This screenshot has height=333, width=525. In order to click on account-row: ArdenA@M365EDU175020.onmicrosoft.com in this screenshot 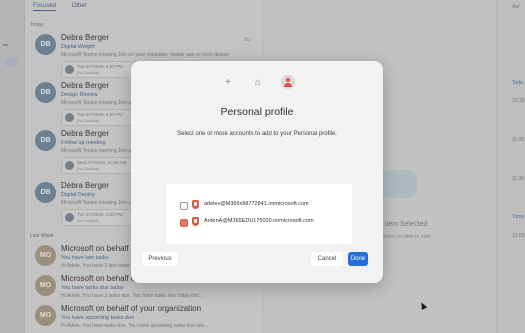, I will do `click(265, 222)`.